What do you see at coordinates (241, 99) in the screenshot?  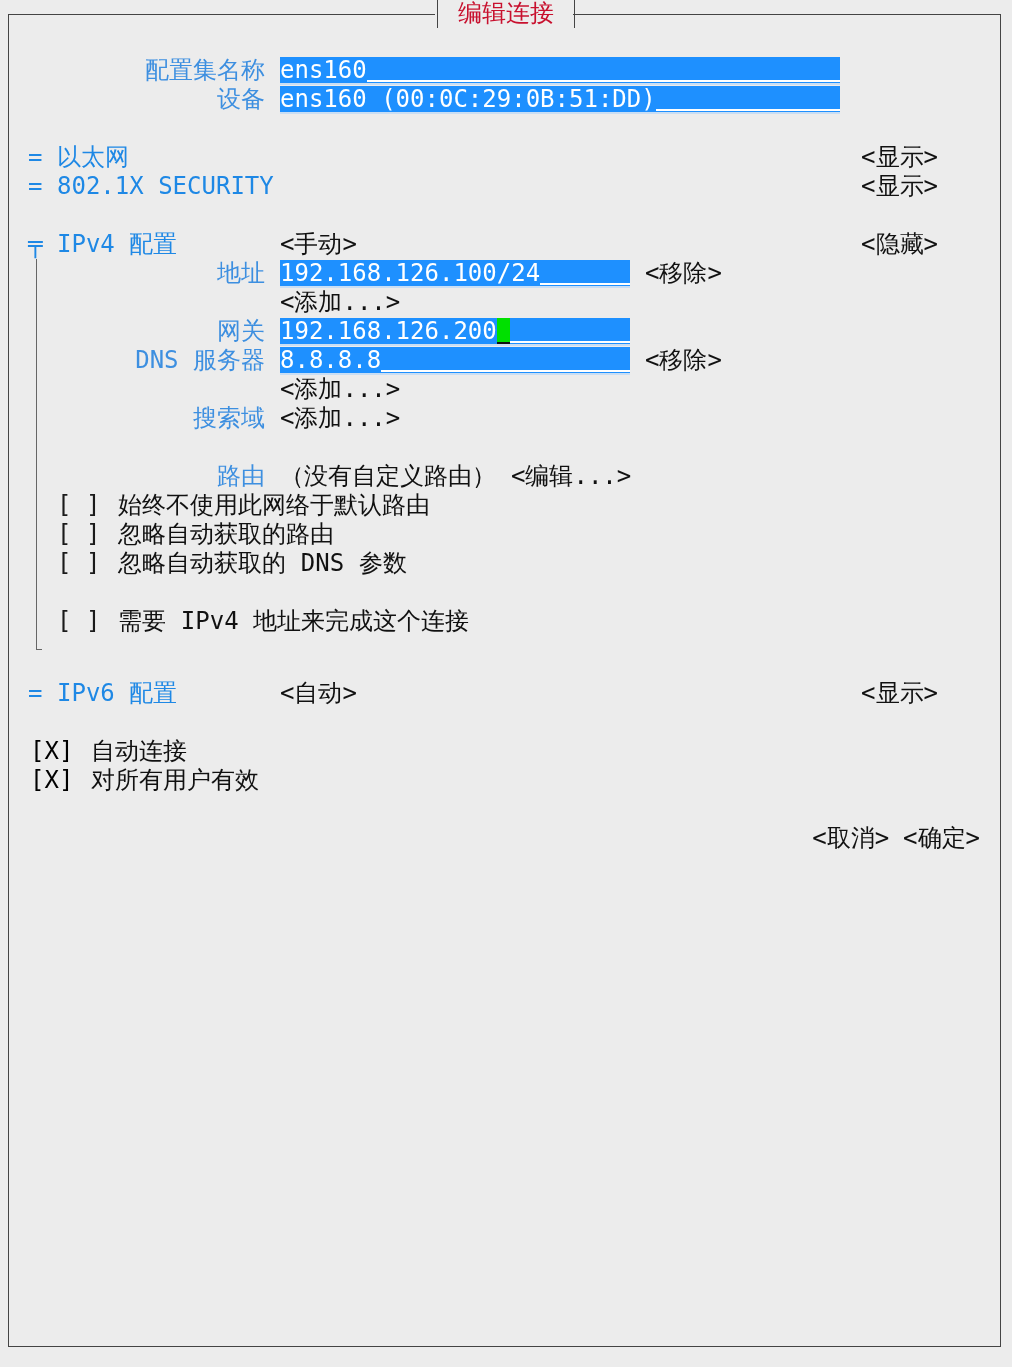 I see `field-label: 设备` at bounding box center [241, 99].